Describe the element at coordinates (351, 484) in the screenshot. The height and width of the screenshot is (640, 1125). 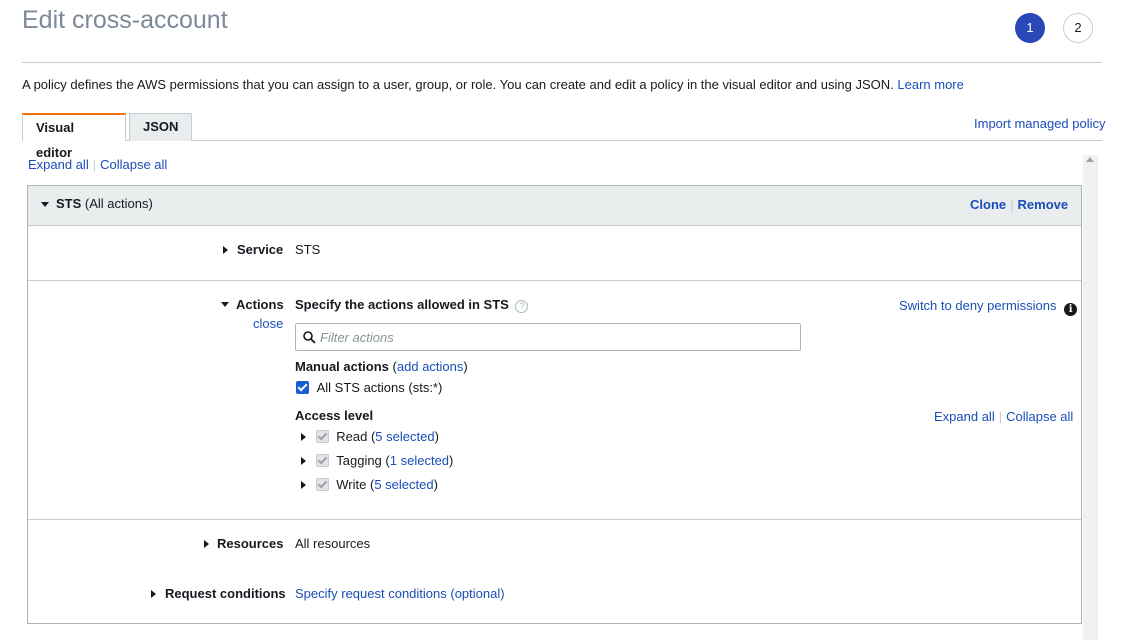
I see `write-label: Write` at that location.